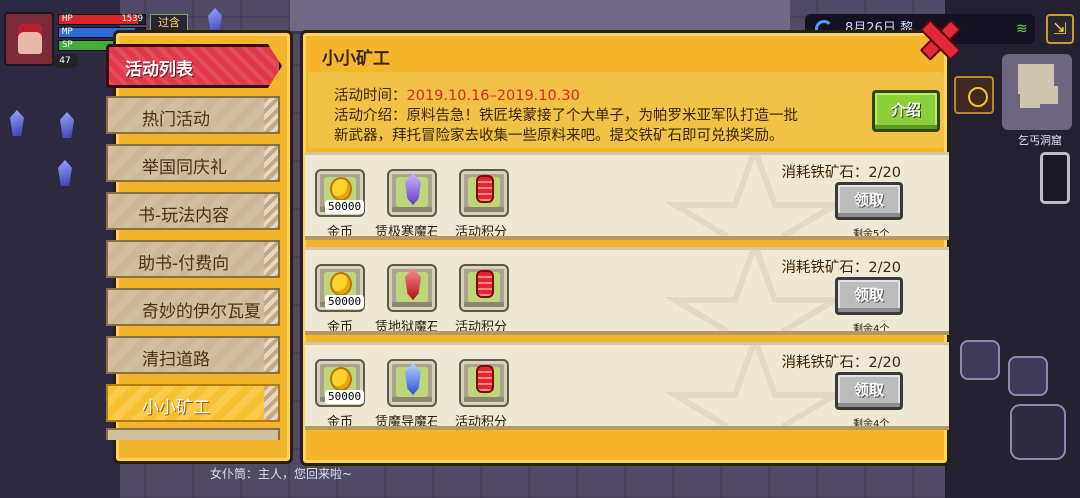 The width and height of the screenshot is (1080, 498). Describe the element at coordinates (194, 66) in the screenshot. I see `activity-list-header: 活动列表` at that location.